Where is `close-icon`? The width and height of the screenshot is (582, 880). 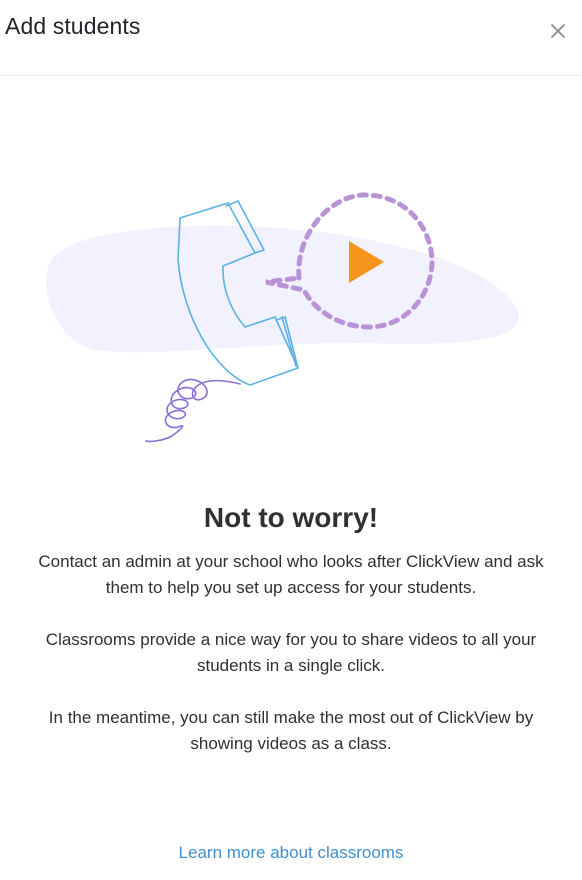
close-icon is located at coordinates (558, 31).